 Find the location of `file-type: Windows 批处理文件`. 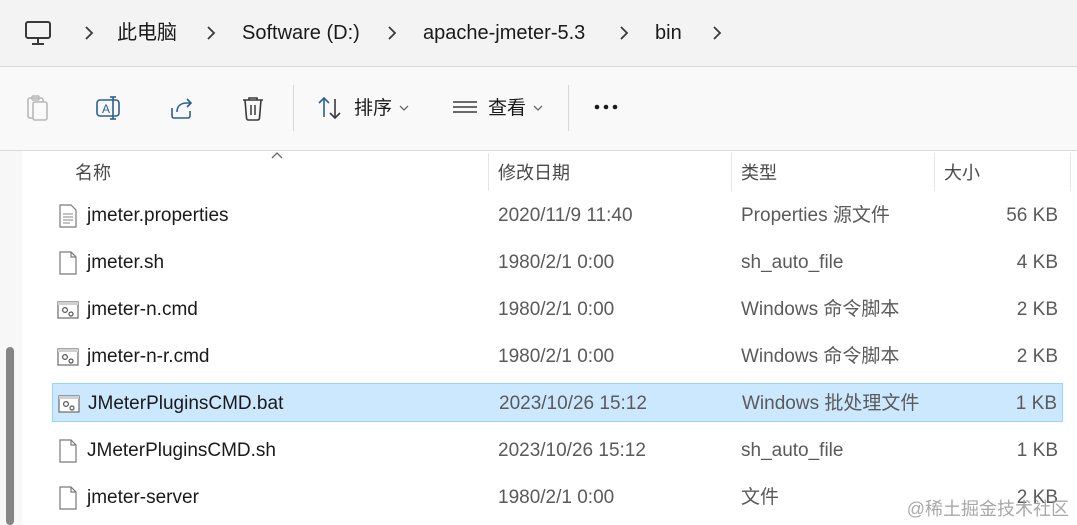

file-type: Windows 批处理文件 is located at coordinates (831, 403).